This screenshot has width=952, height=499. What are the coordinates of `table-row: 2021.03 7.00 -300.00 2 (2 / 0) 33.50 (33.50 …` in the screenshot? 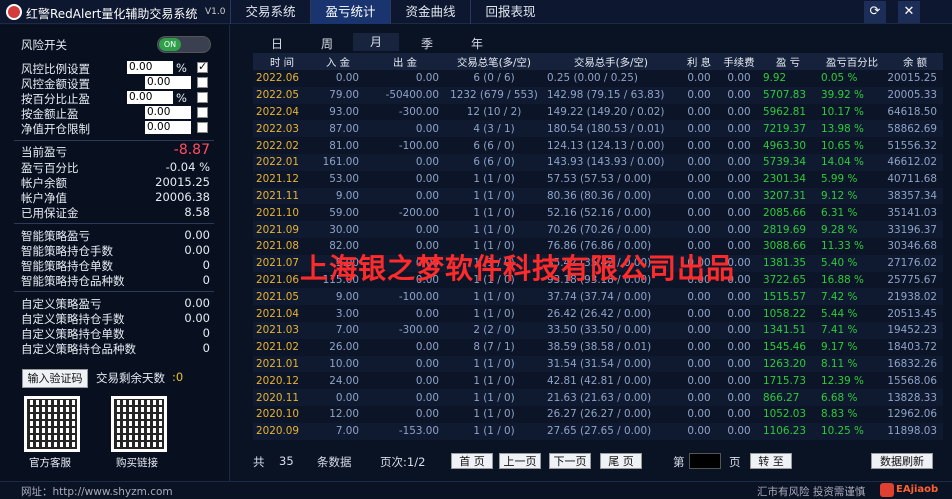 It's located at (598, 330).